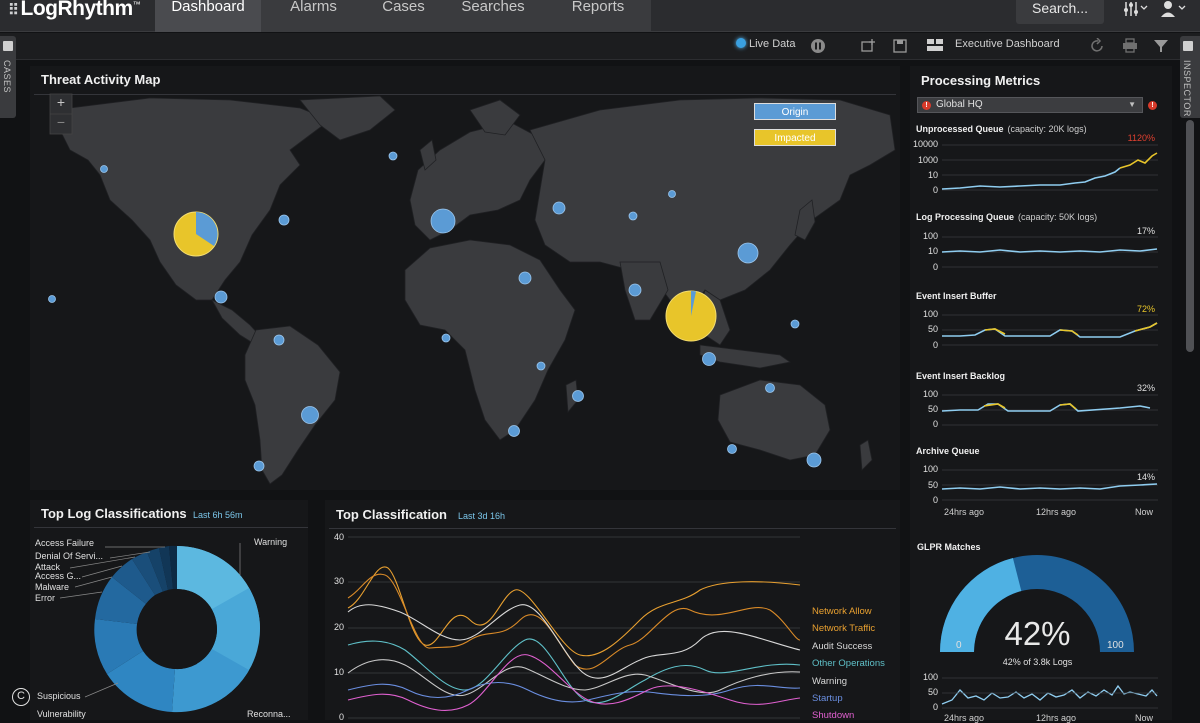 The image size is (1200, 723). What do you see at coordinates (1144, 718) in the screenshot?
I see `x-tick: Now` at bounding box center [1144, 718].